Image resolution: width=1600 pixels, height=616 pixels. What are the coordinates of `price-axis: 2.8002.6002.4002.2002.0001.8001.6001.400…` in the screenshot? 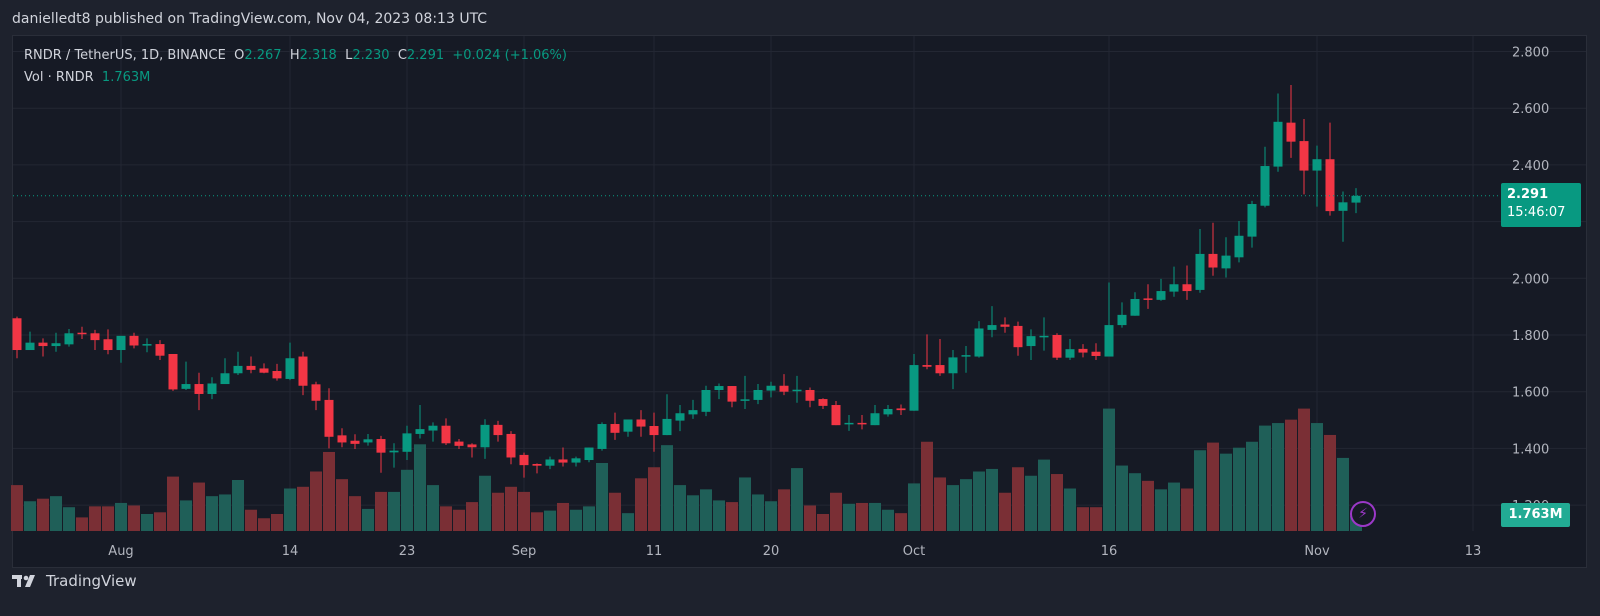 It's located at (1530, 280).